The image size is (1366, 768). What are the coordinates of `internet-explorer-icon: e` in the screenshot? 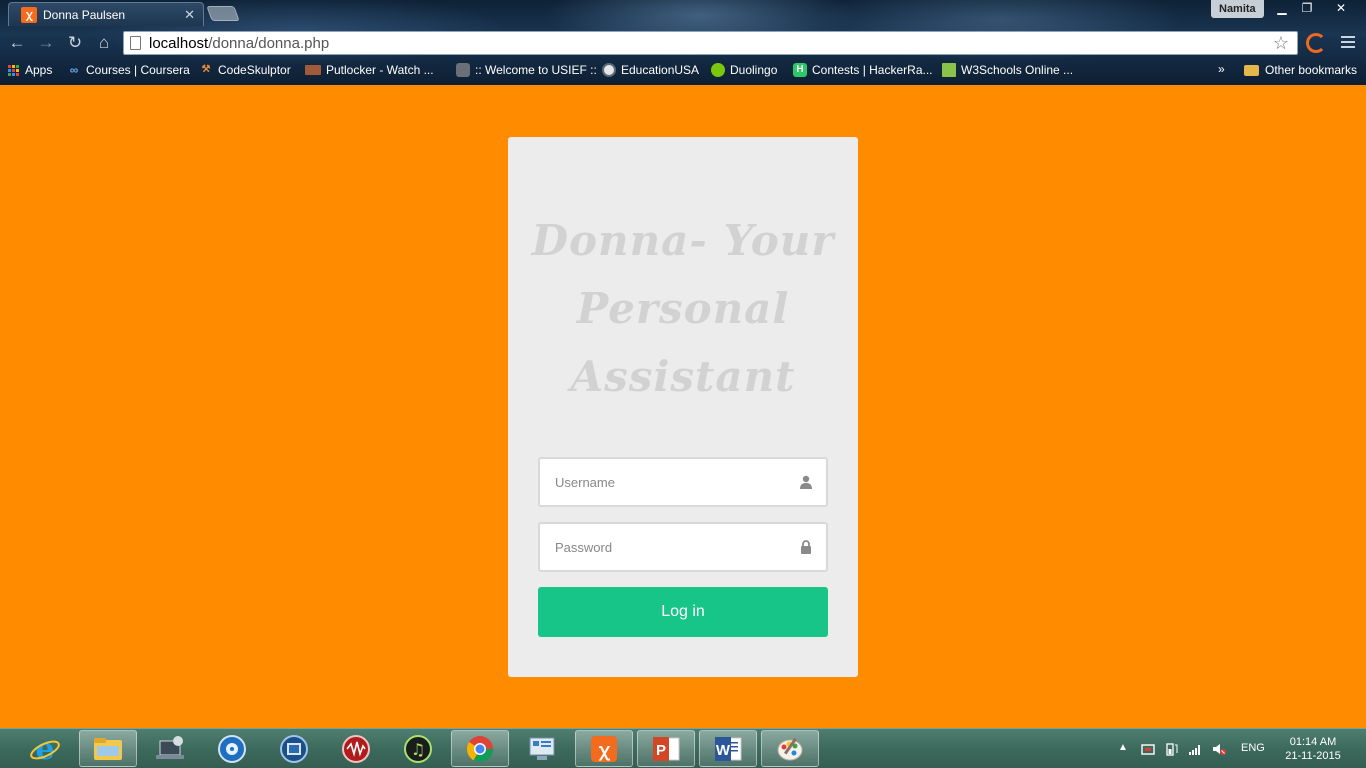 It's located at (45, 749).